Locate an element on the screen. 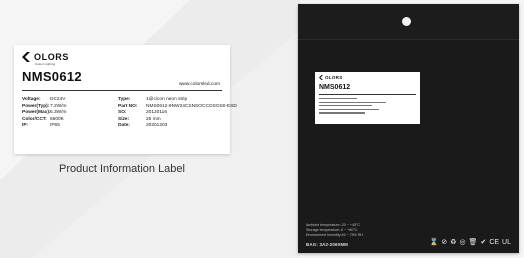 The height and width of the screenshot is (258, 524). certification-icons: ⌛ ⊘ ♻ ◎ 🗑 ✔ CE UL is located at coordinates (470, 243).